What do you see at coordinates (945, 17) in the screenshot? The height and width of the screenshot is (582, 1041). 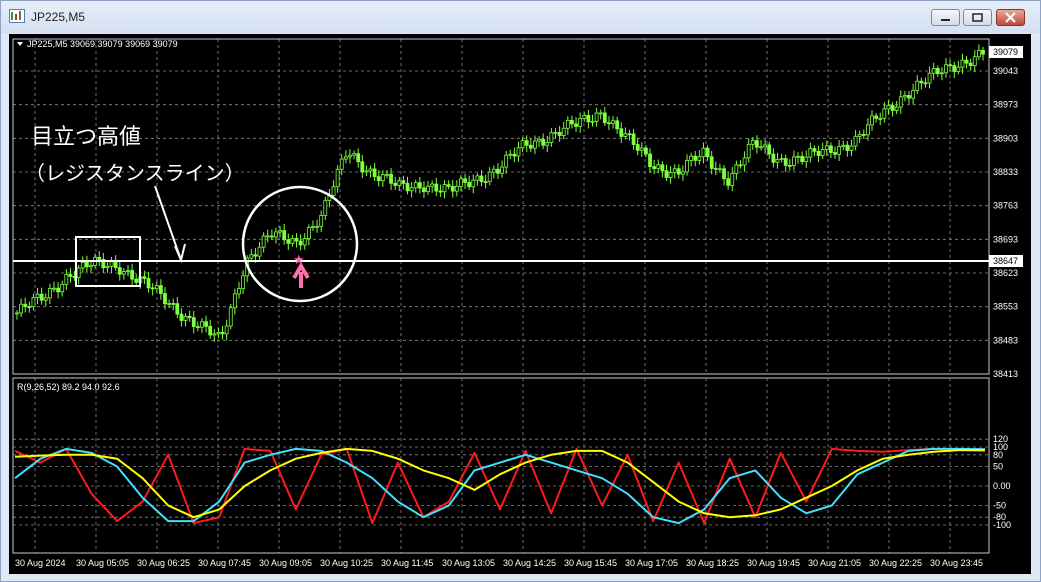 I see `minimize-button` at bounding box center [945, 17].